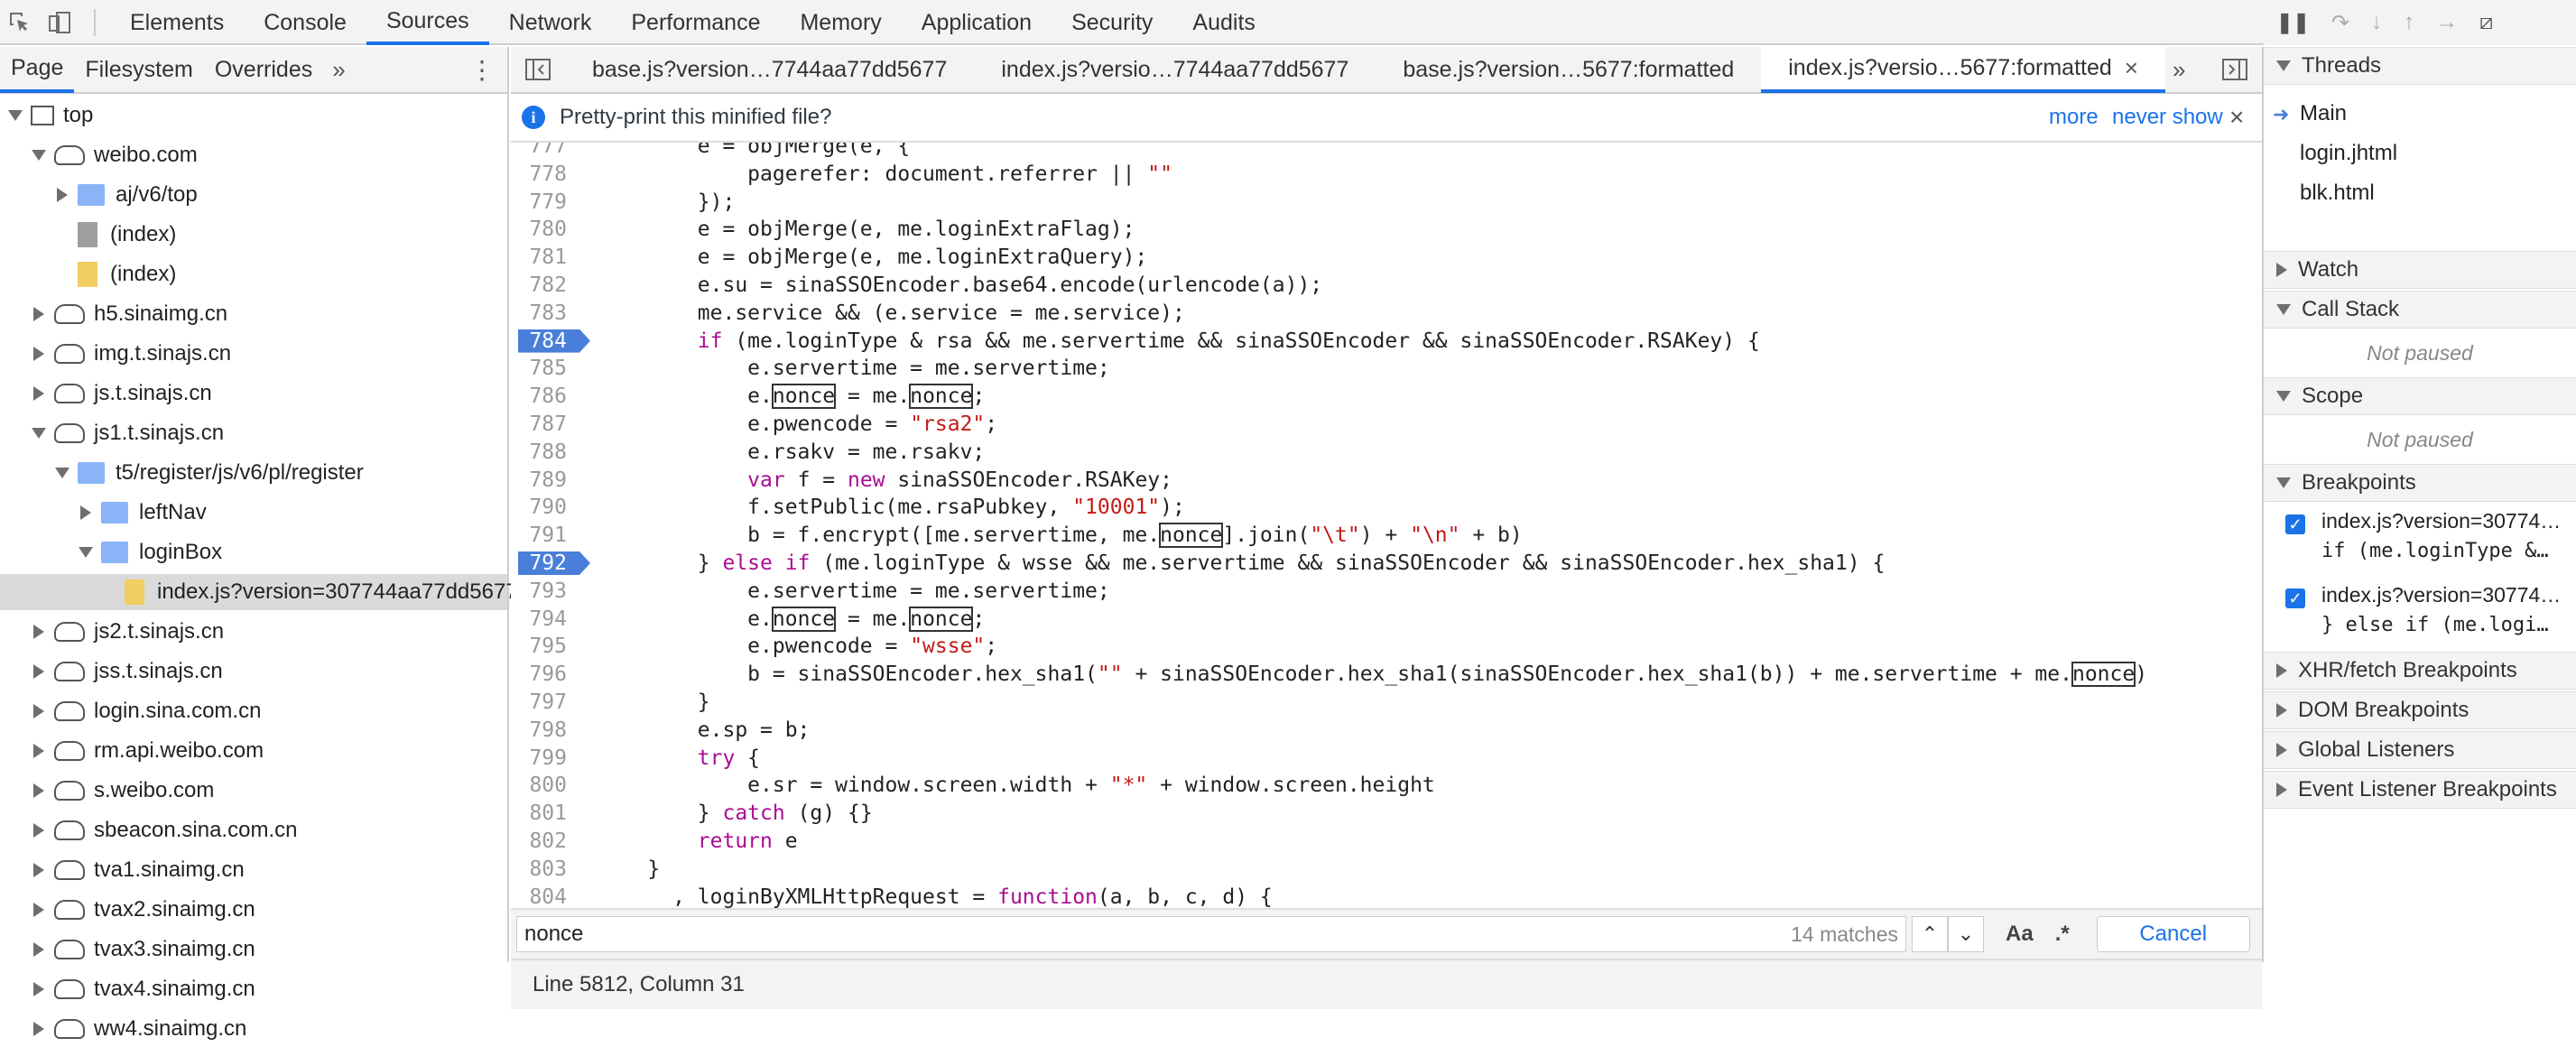 Image resolution: width=2576 pixels, height=1047 pixels. I want to click on tree-domain: tvax4.sinaimg.cn, so click(142, 989).